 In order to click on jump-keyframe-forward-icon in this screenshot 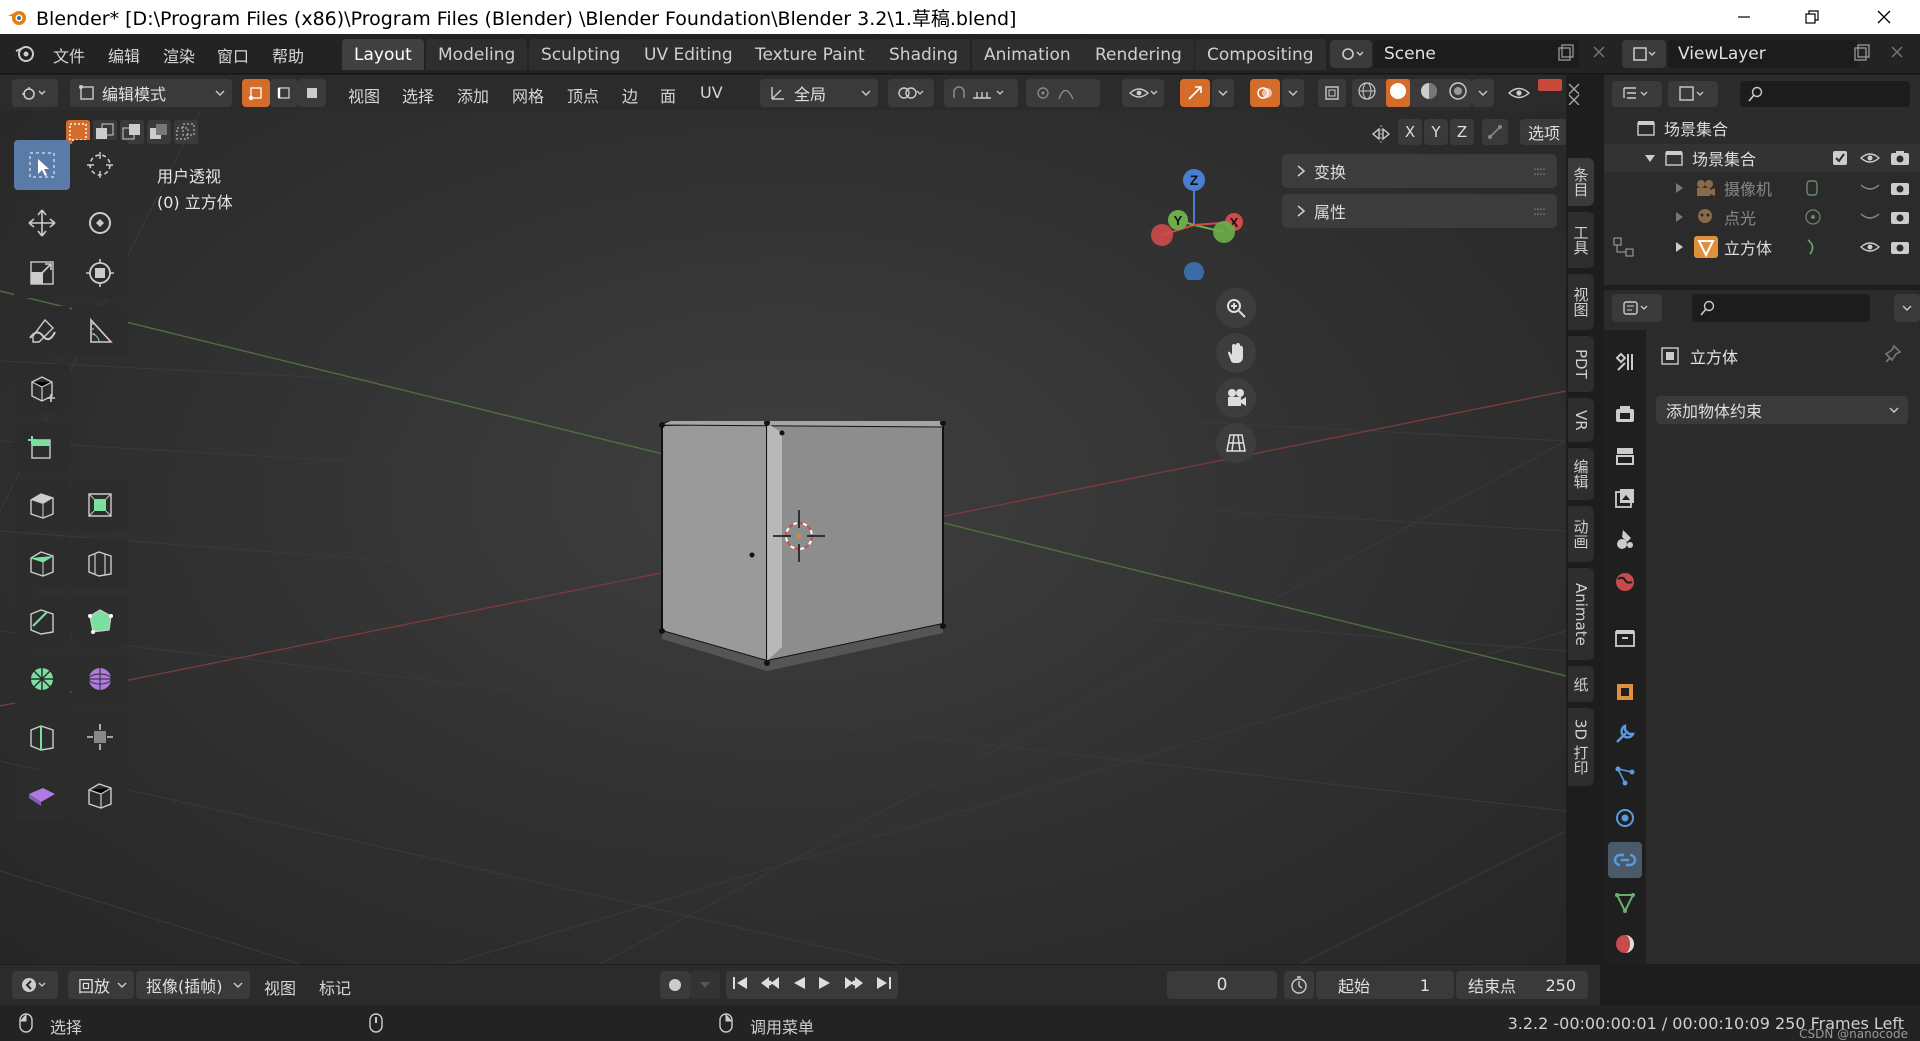, I will do `click(854, 985)`.